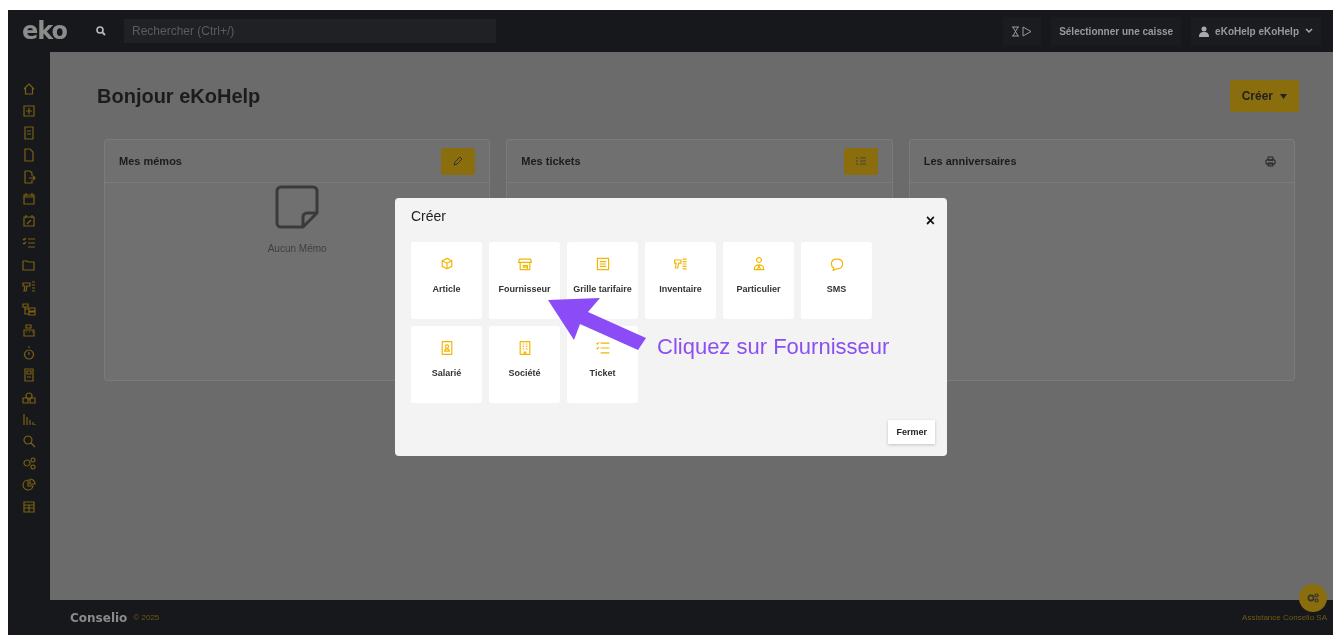 Image resolution: width=1339 pixels, height=635 pixels. What do you see at coordinates (29, 507) in the screenshot?
I see `table-icon` at bounding box center [29, 507].